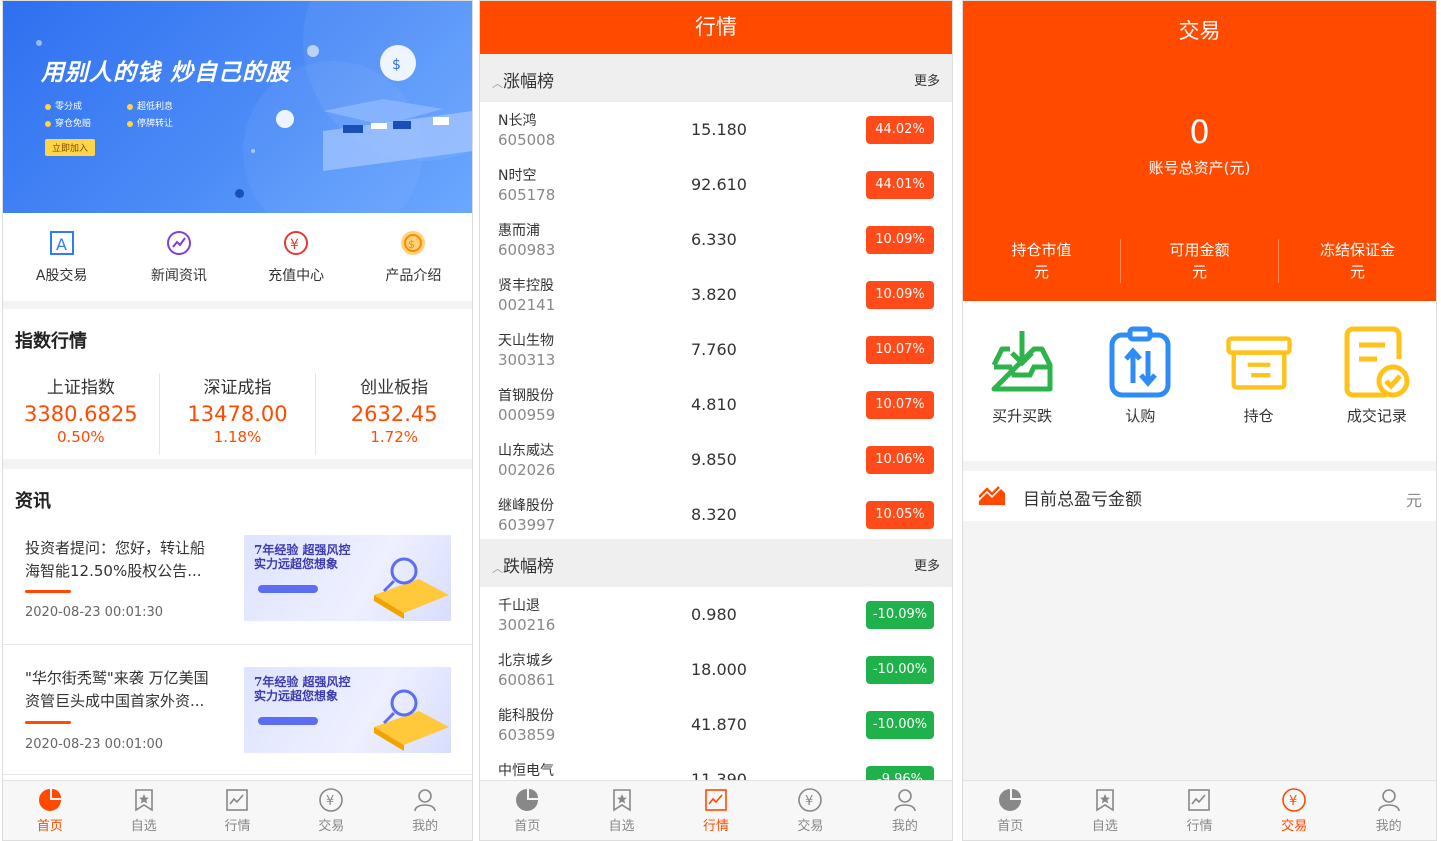 The height and width of the screenshot is (841, 1441). What do you see at coordinates (528, 567) in the screenshot?
I see `list-title-text: 跌幅榜` at bounding box center [528, 567].